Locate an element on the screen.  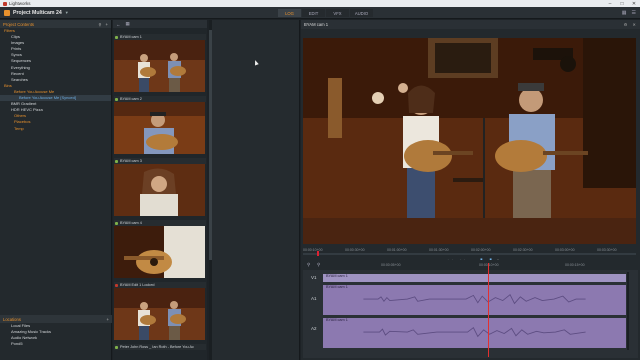
clip-tile: BYAM cam 3 is located at coordinates (160, 188).